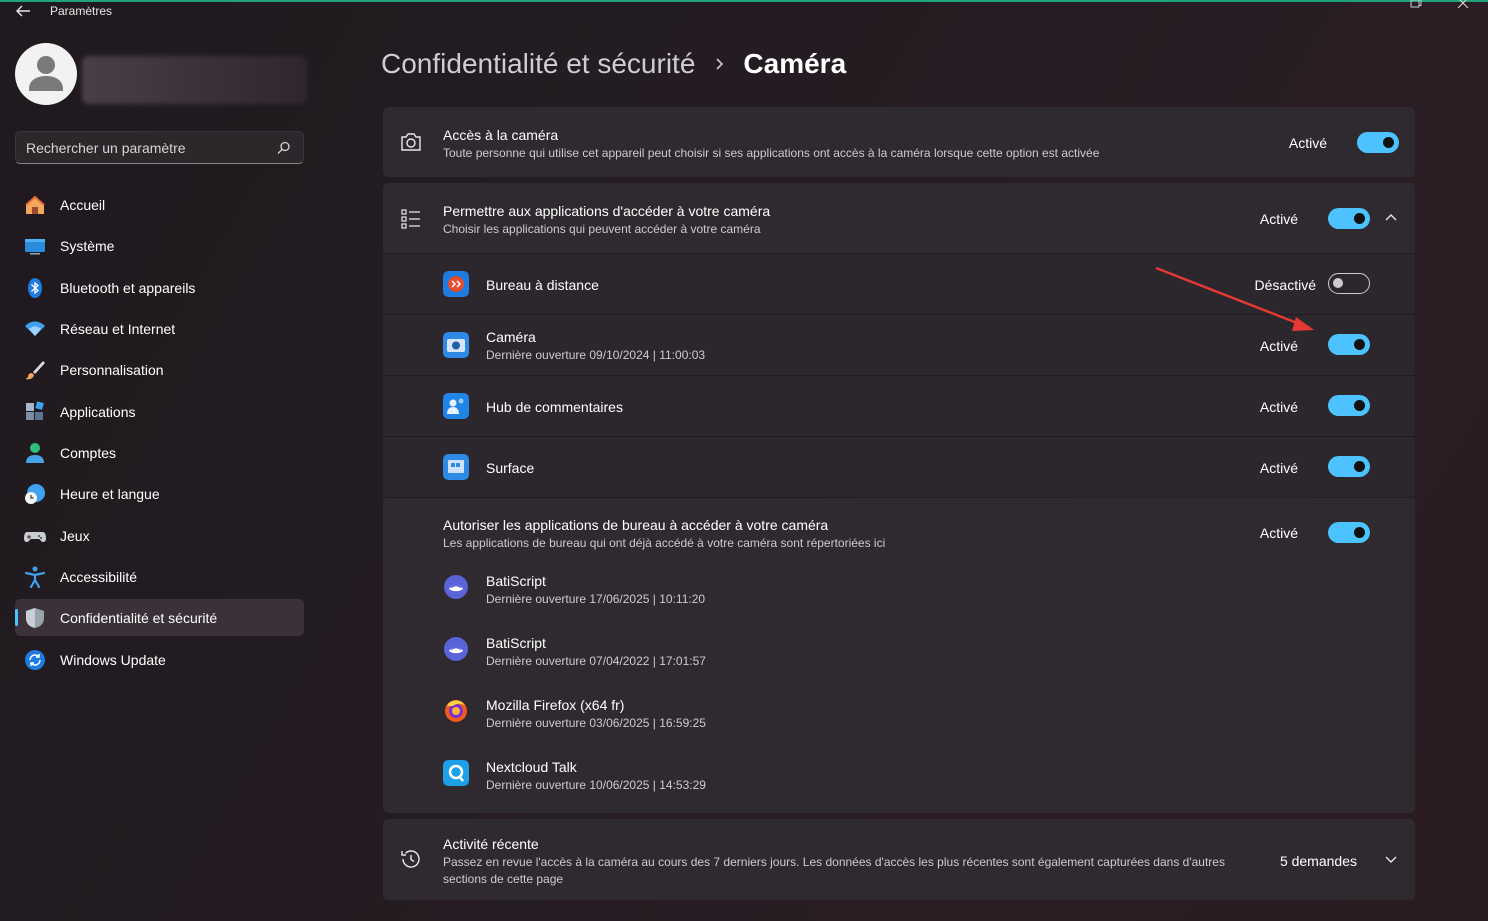  What do you see at coordinates (542, 285) in the screenshot?
I see `app-name: Bureau à distance` at bounding box center [542, 285].